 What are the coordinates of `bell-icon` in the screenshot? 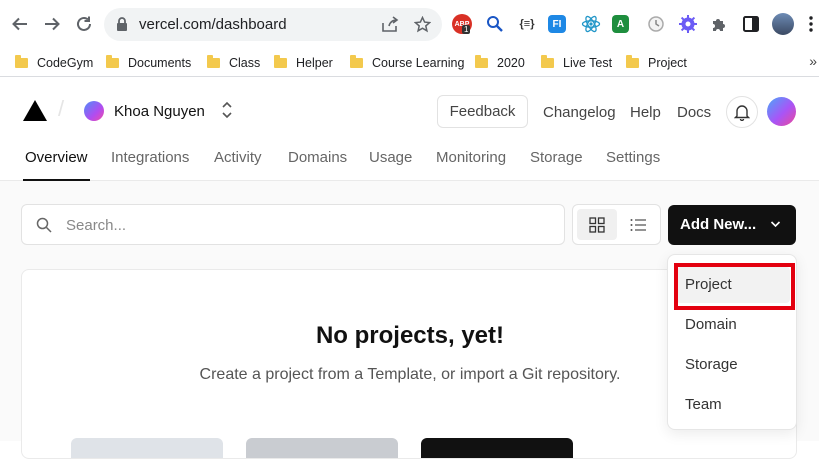 It's located at (742, 112).